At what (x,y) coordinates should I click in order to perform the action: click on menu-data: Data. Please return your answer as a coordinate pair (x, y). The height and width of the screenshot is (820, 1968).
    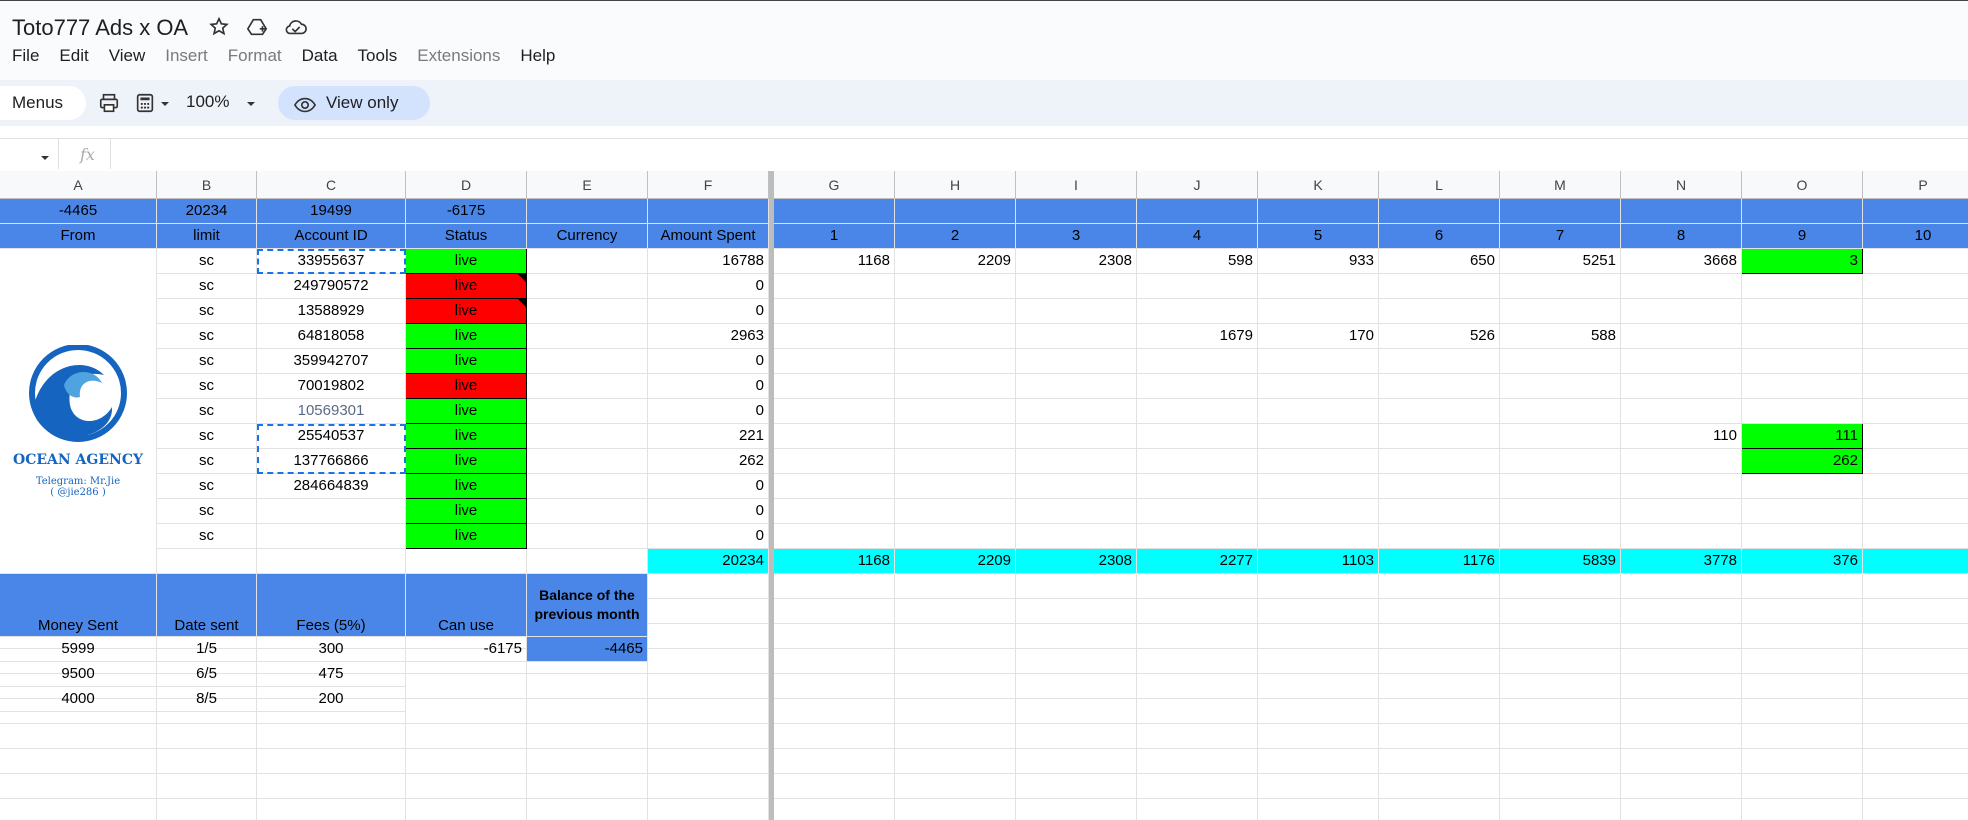
    Looking at the image, I should click on (320, 56).